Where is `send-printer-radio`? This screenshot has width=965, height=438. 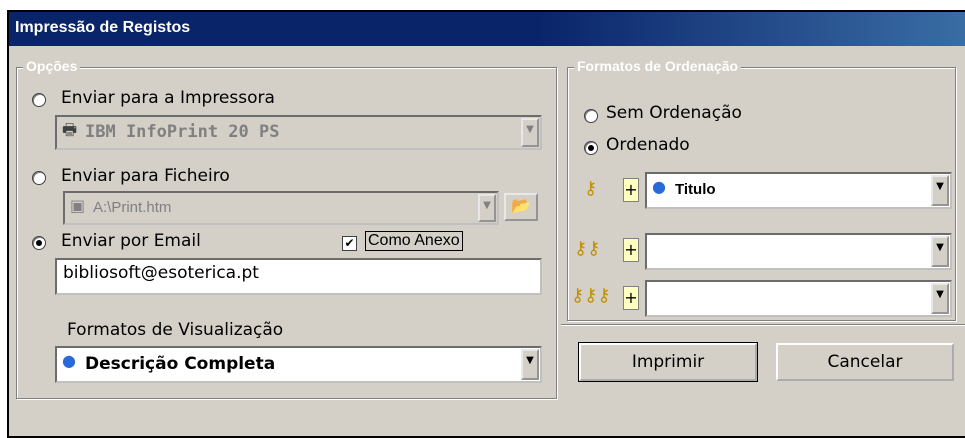
send-printer-radio is located at coordinates (39, 100).